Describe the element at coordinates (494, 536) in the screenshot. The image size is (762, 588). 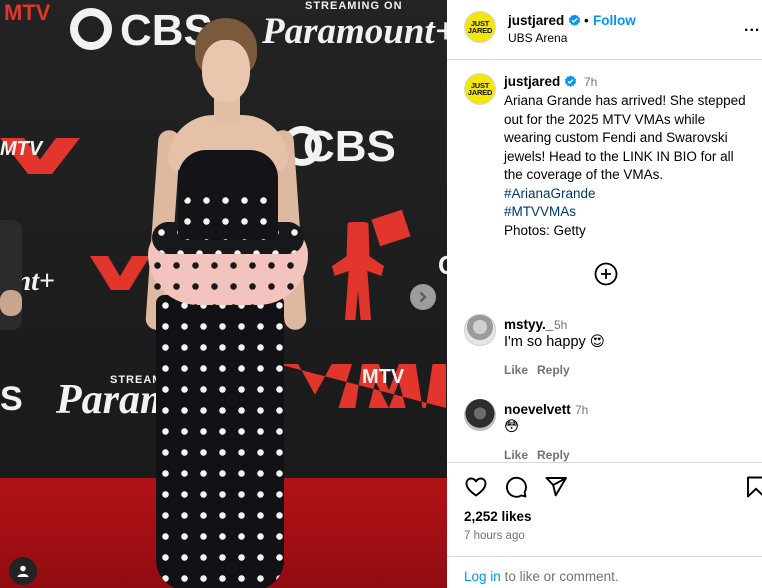
I see `post-time: 7 hours ago` at that location.